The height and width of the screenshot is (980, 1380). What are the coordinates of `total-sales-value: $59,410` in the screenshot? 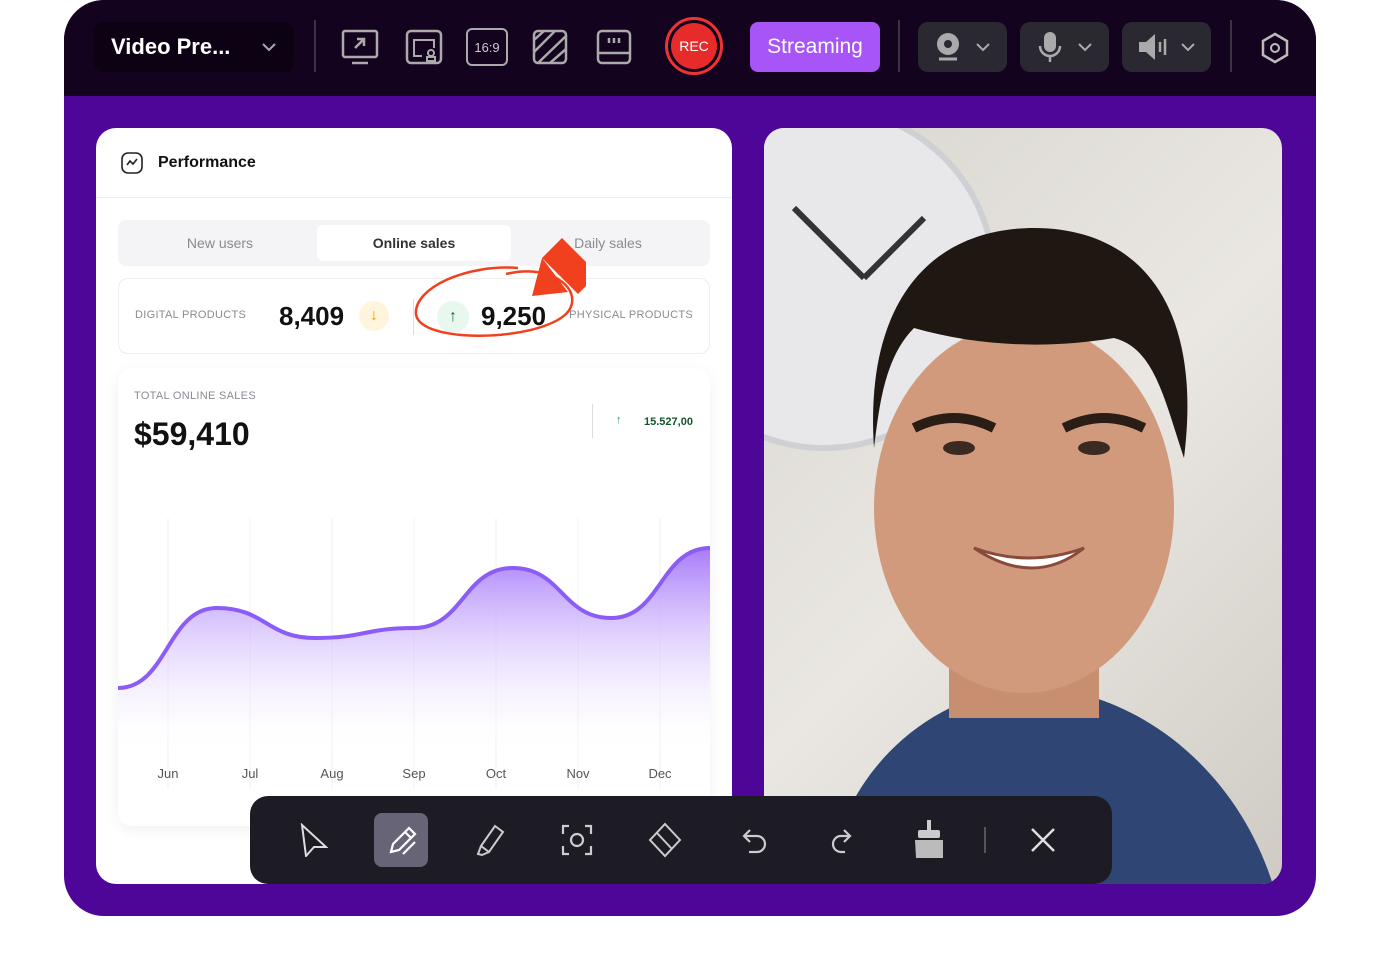 It's located at (192, 434).